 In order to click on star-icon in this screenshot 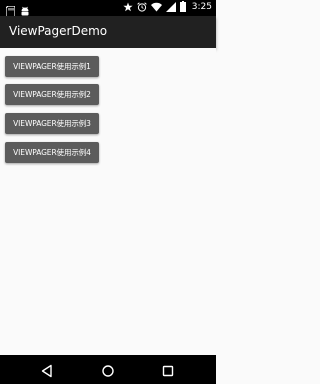, I will do `click(128, 7)`.